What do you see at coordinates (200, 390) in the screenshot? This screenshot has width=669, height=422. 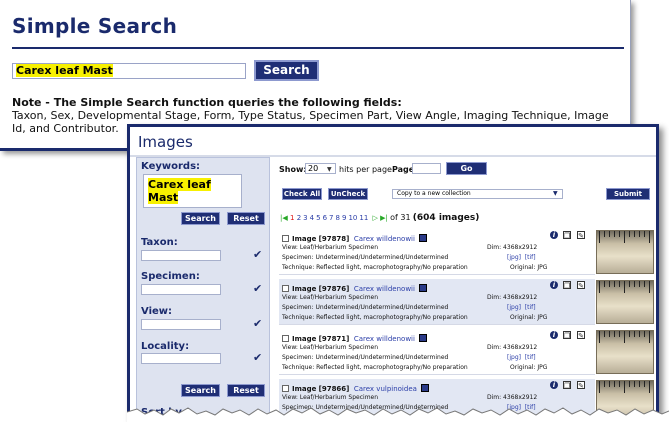 I see `sidebar-search-button-2: Search` at bounding box center [200, 390].